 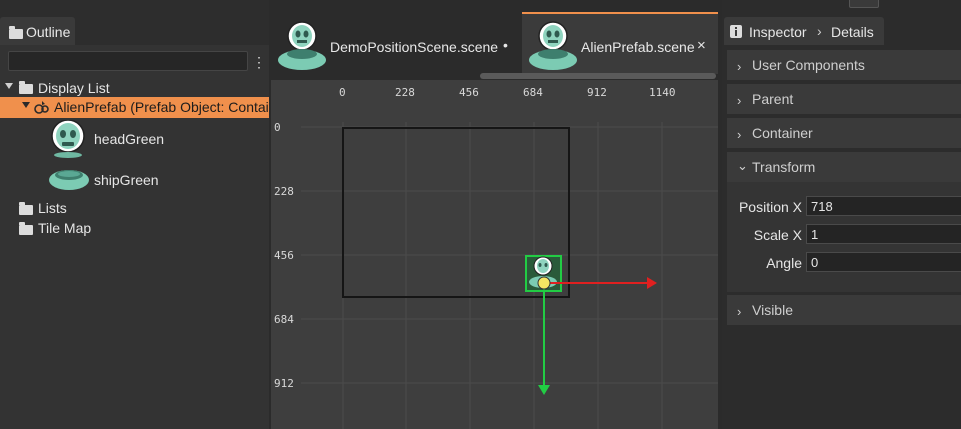 What do you see at coordinates (284, 319) in the screenshot?
I see `ruler-y-label: 684` at bounding box center [284, 319].